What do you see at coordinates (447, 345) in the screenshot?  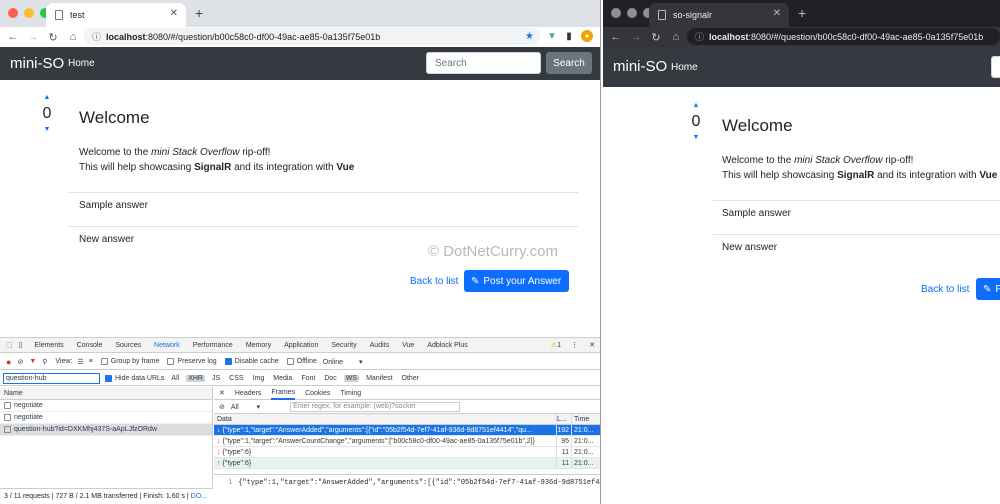 I see `devtools-tab: Adblock Plus` at bounding box center [447, 345].